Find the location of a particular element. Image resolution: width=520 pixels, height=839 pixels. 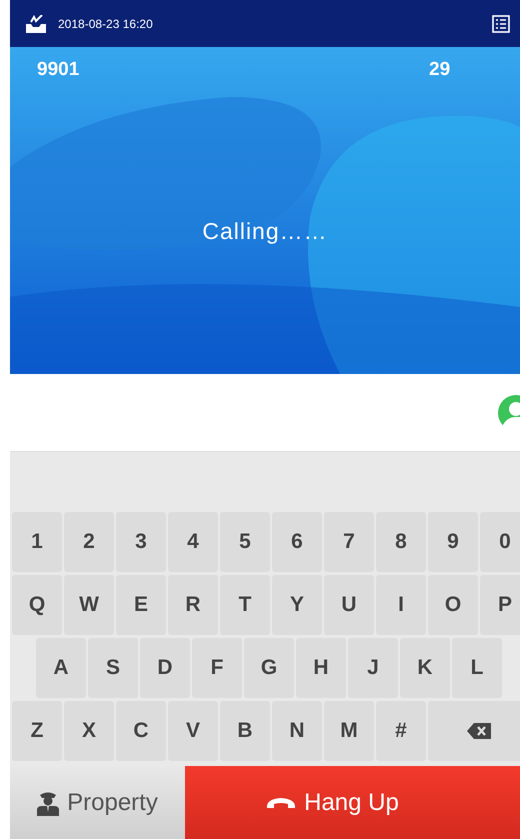

keyboard-key: C is located at coordinates (141, 731).